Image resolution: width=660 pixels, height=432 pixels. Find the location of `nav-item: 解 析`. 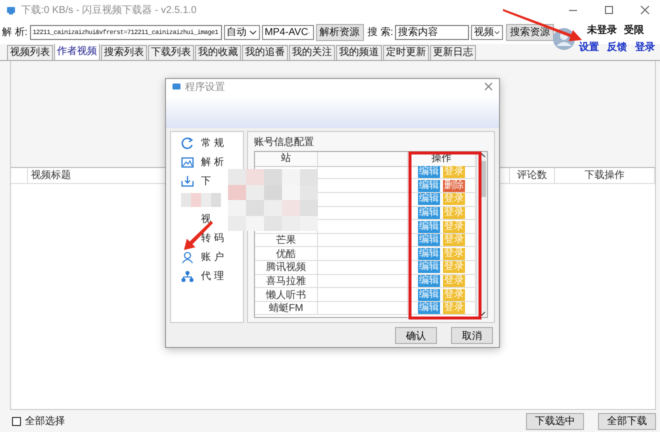

nav-item: 解 析 is located at coordinates (212, 162).